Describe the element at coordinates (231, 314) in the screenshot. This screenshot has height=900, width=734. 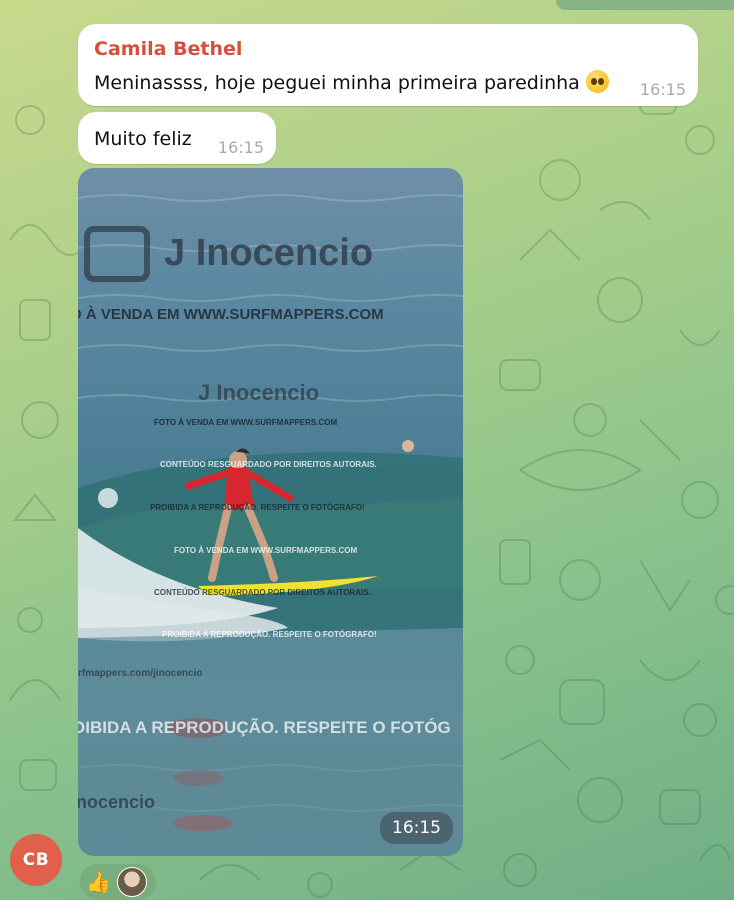
I see `watermark-sale: O À VENDA EM WWW.SURFMAPPERS.COM` at that location.